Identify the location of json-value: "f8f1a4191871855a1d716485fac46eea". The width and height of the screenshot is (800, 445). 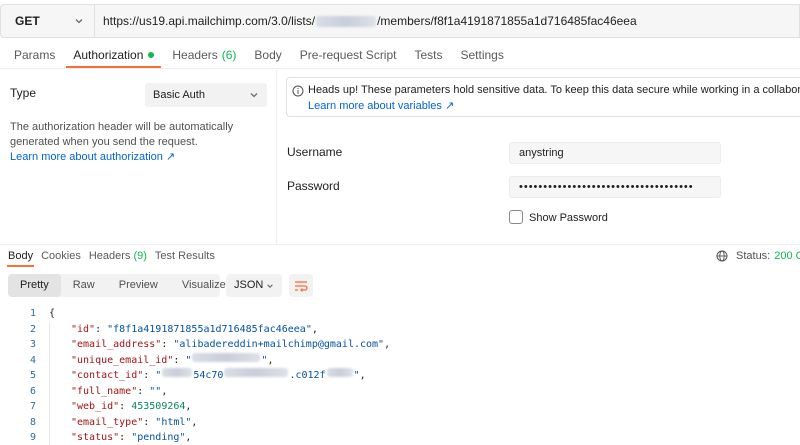
(209, 329).